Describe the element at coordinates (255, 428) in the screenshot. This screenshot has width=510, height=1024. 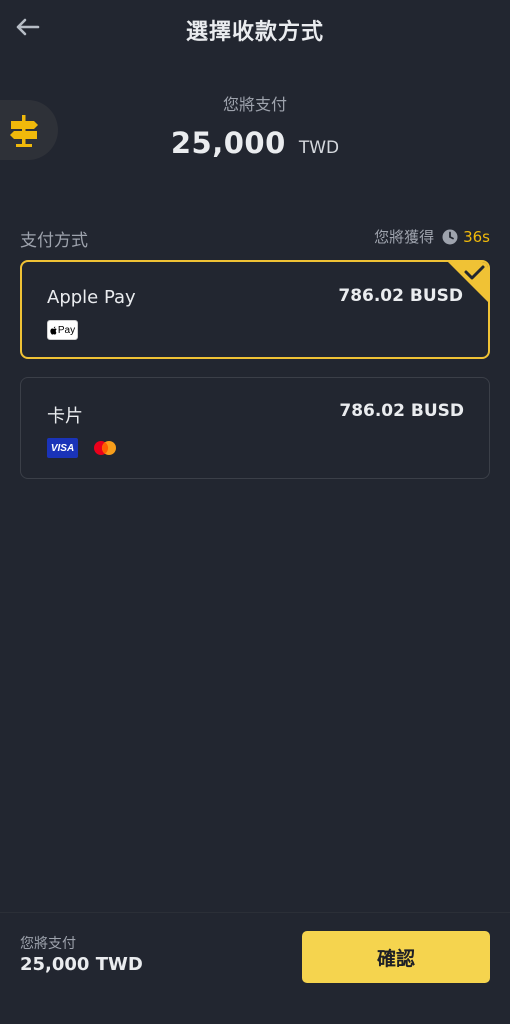
I see `payment-option-card: 卡片 786.02 BUSD VISA` at that location.